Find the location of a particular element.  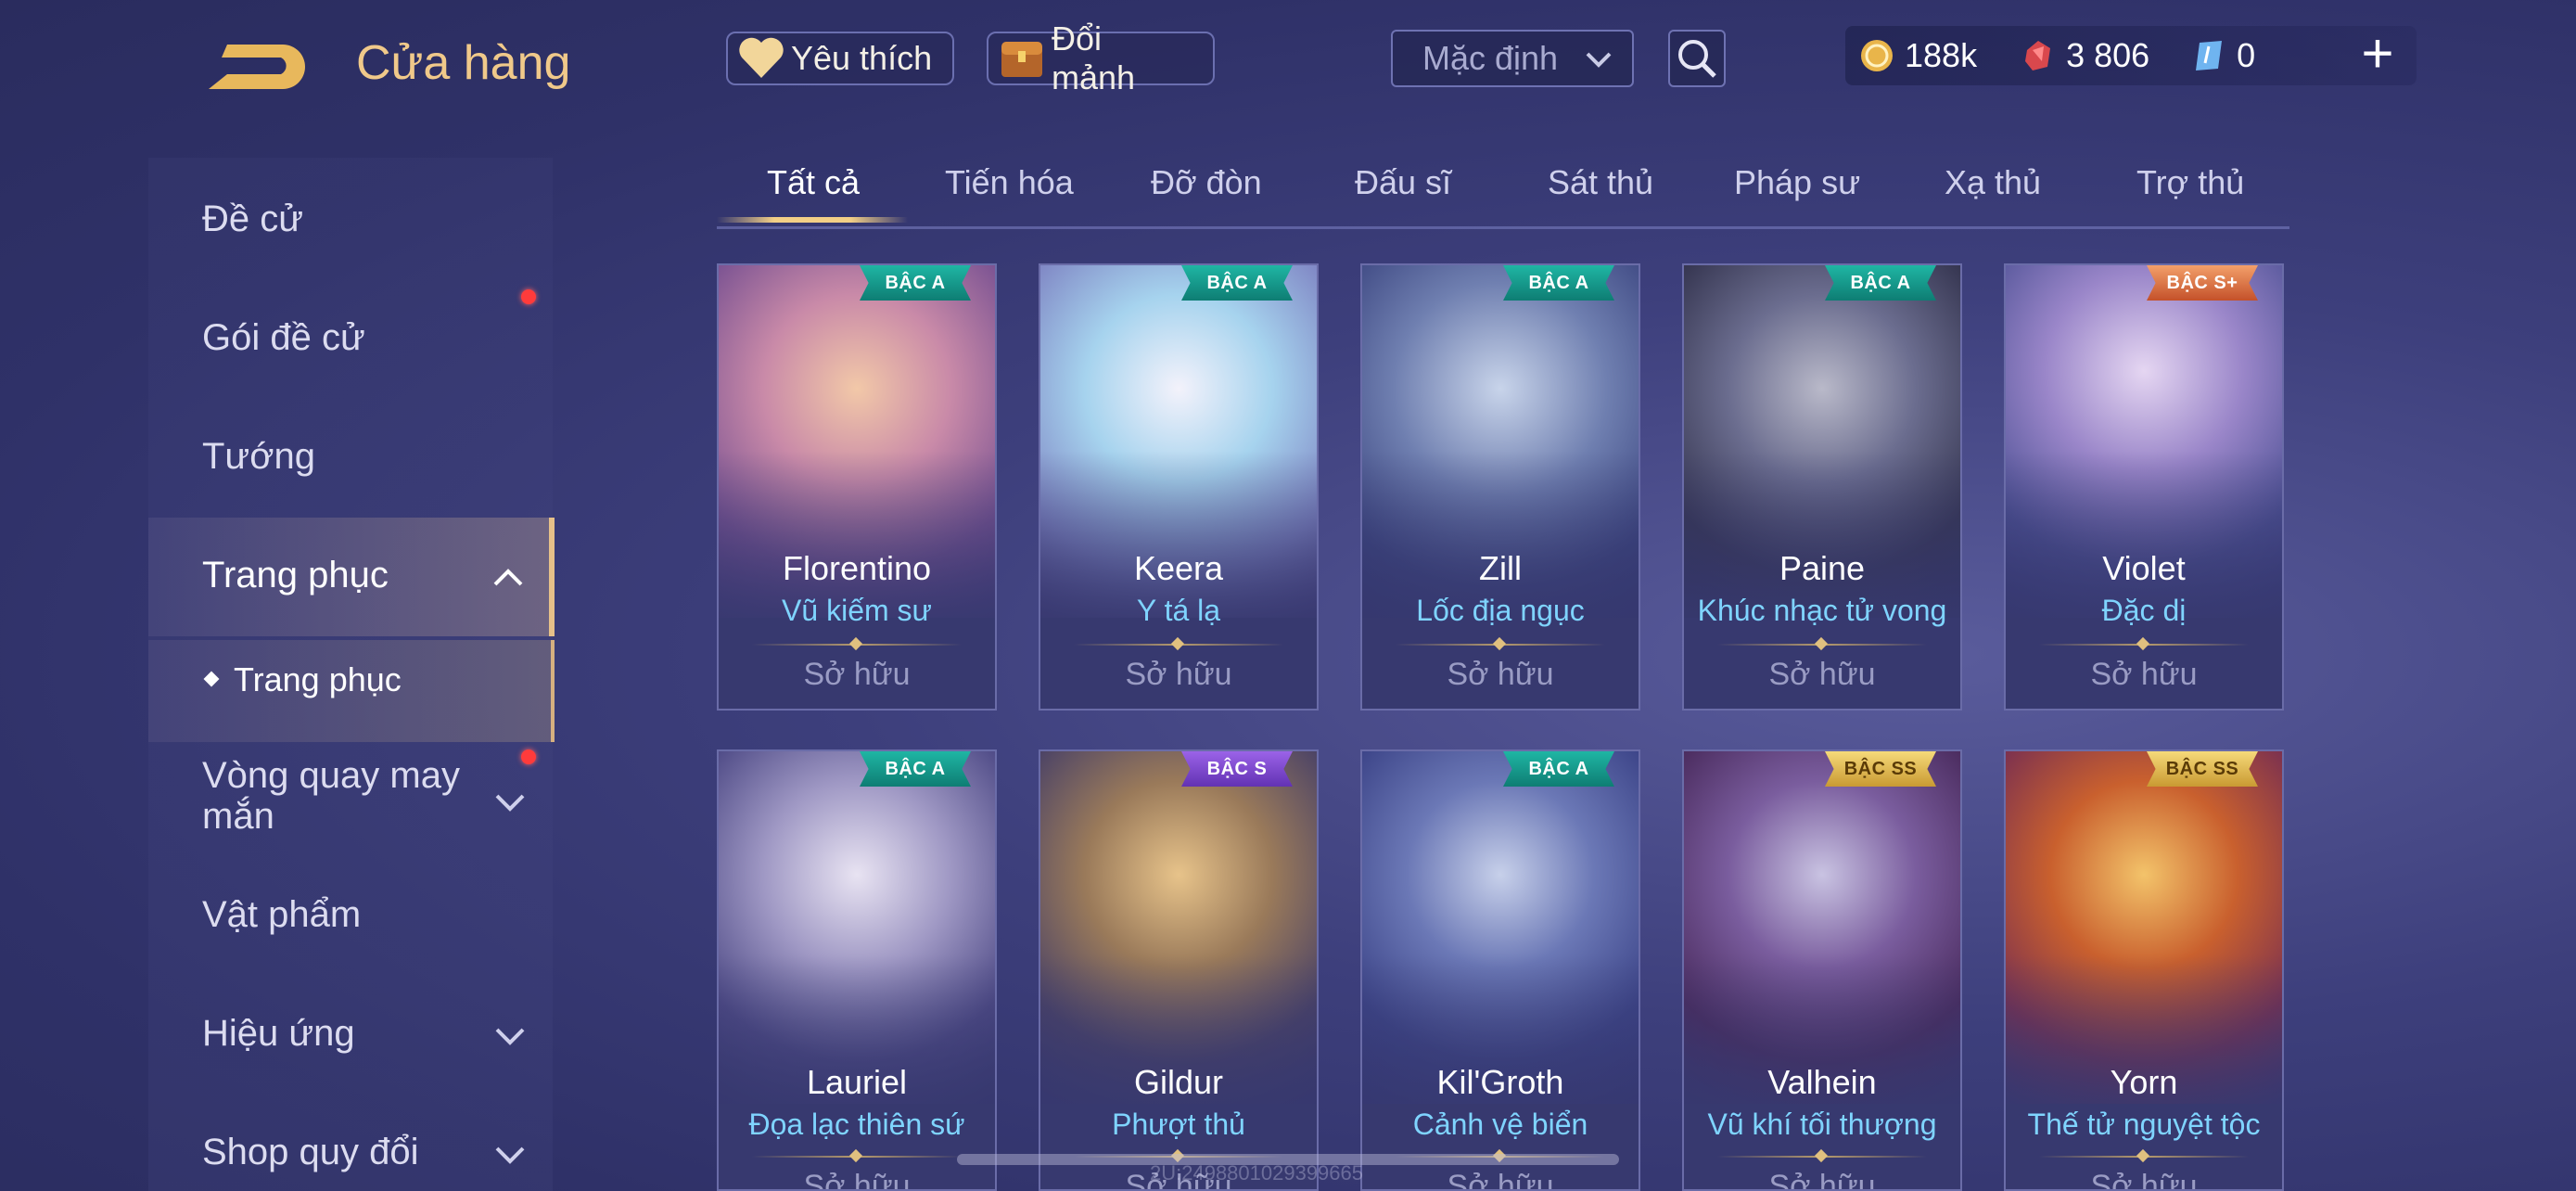

hero-name: Yorn is located at coordinates (2144, 1082).